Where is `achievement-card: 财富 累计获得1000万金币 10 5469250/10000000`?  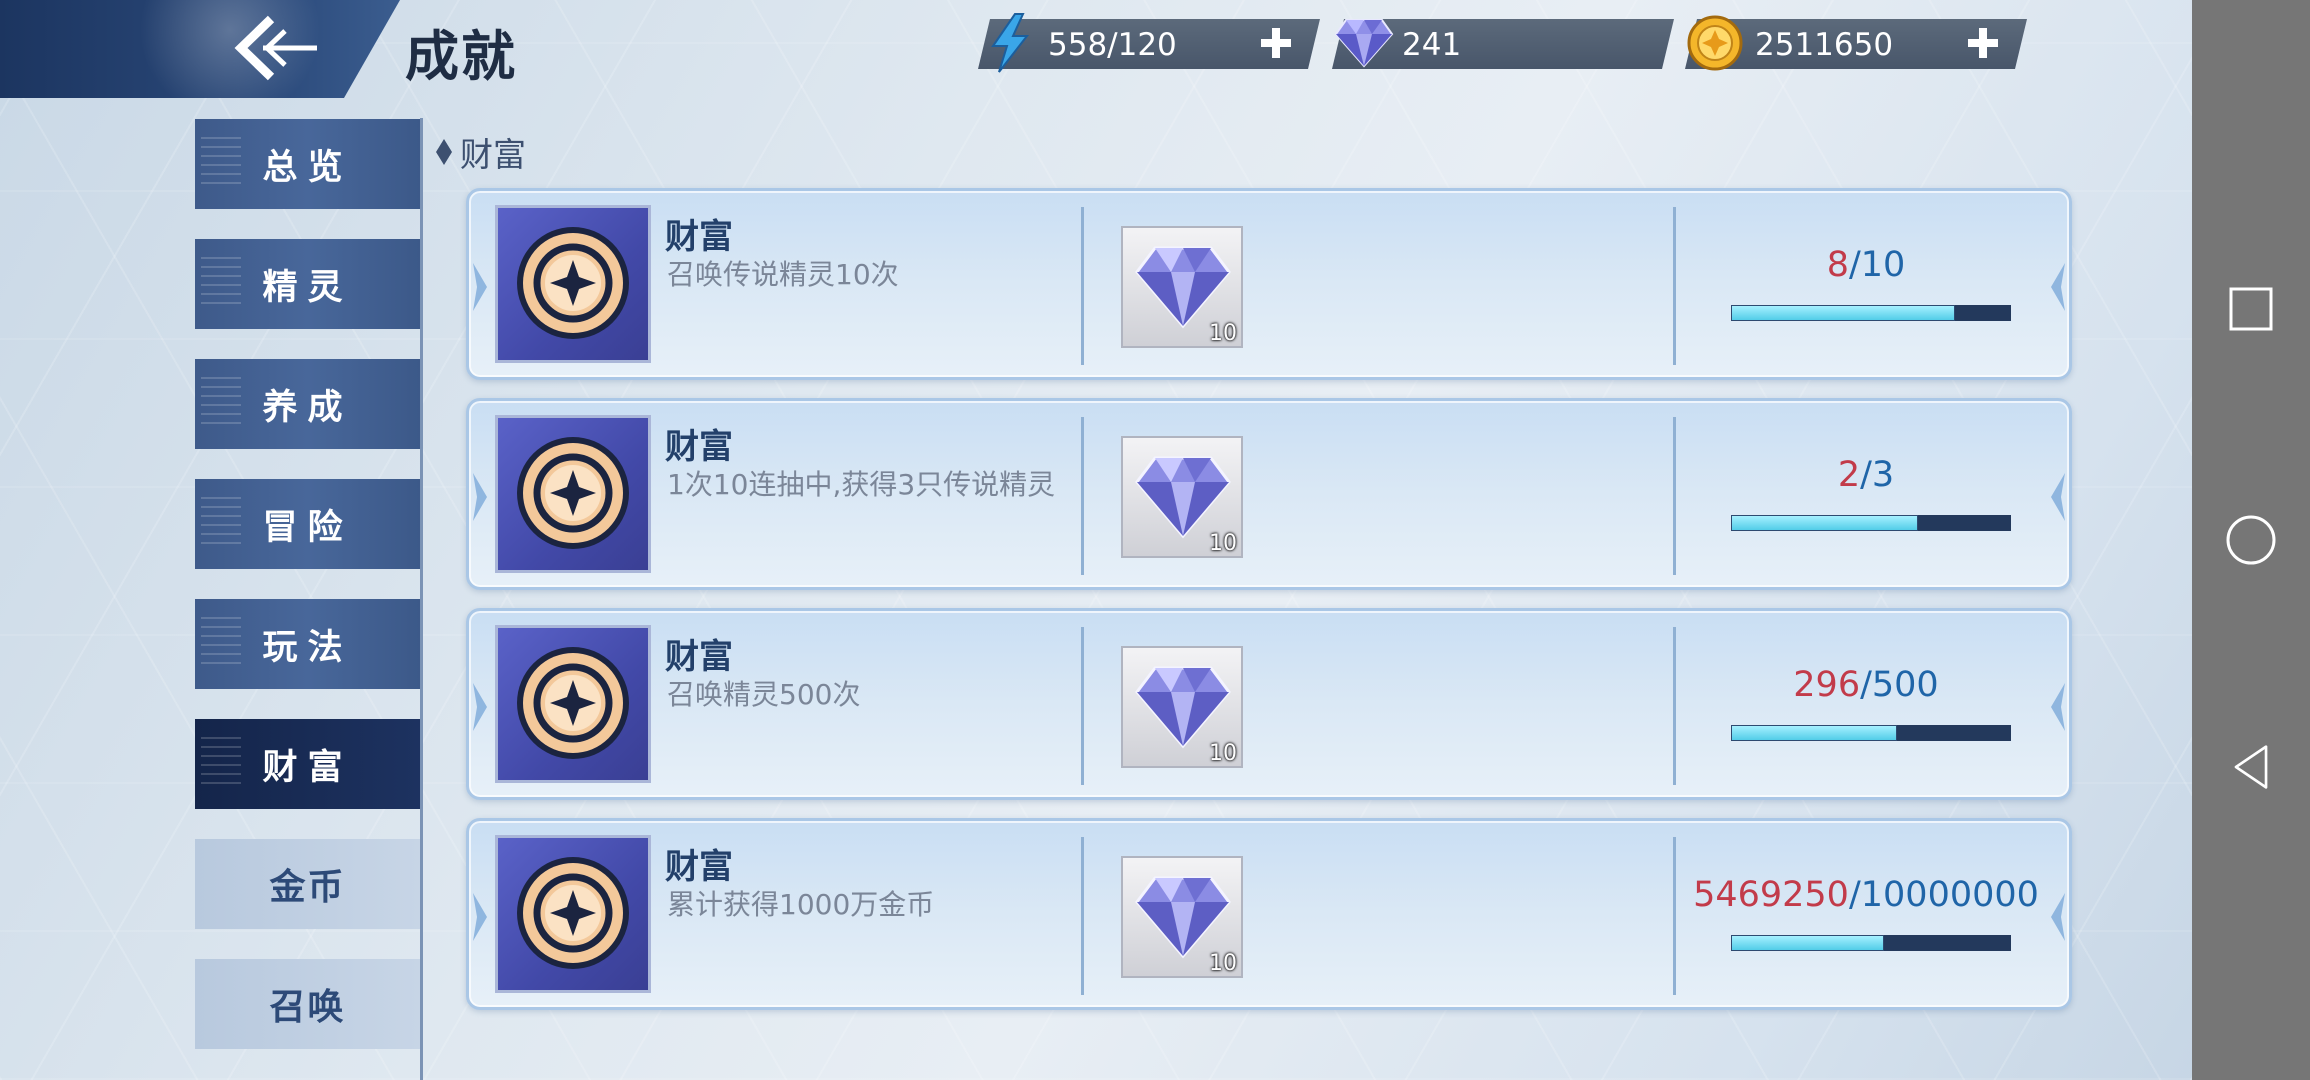 achievement-card: 财富 累计获得1000万金币 10 5469250/10000000 is located at coordinates (1269, 914).